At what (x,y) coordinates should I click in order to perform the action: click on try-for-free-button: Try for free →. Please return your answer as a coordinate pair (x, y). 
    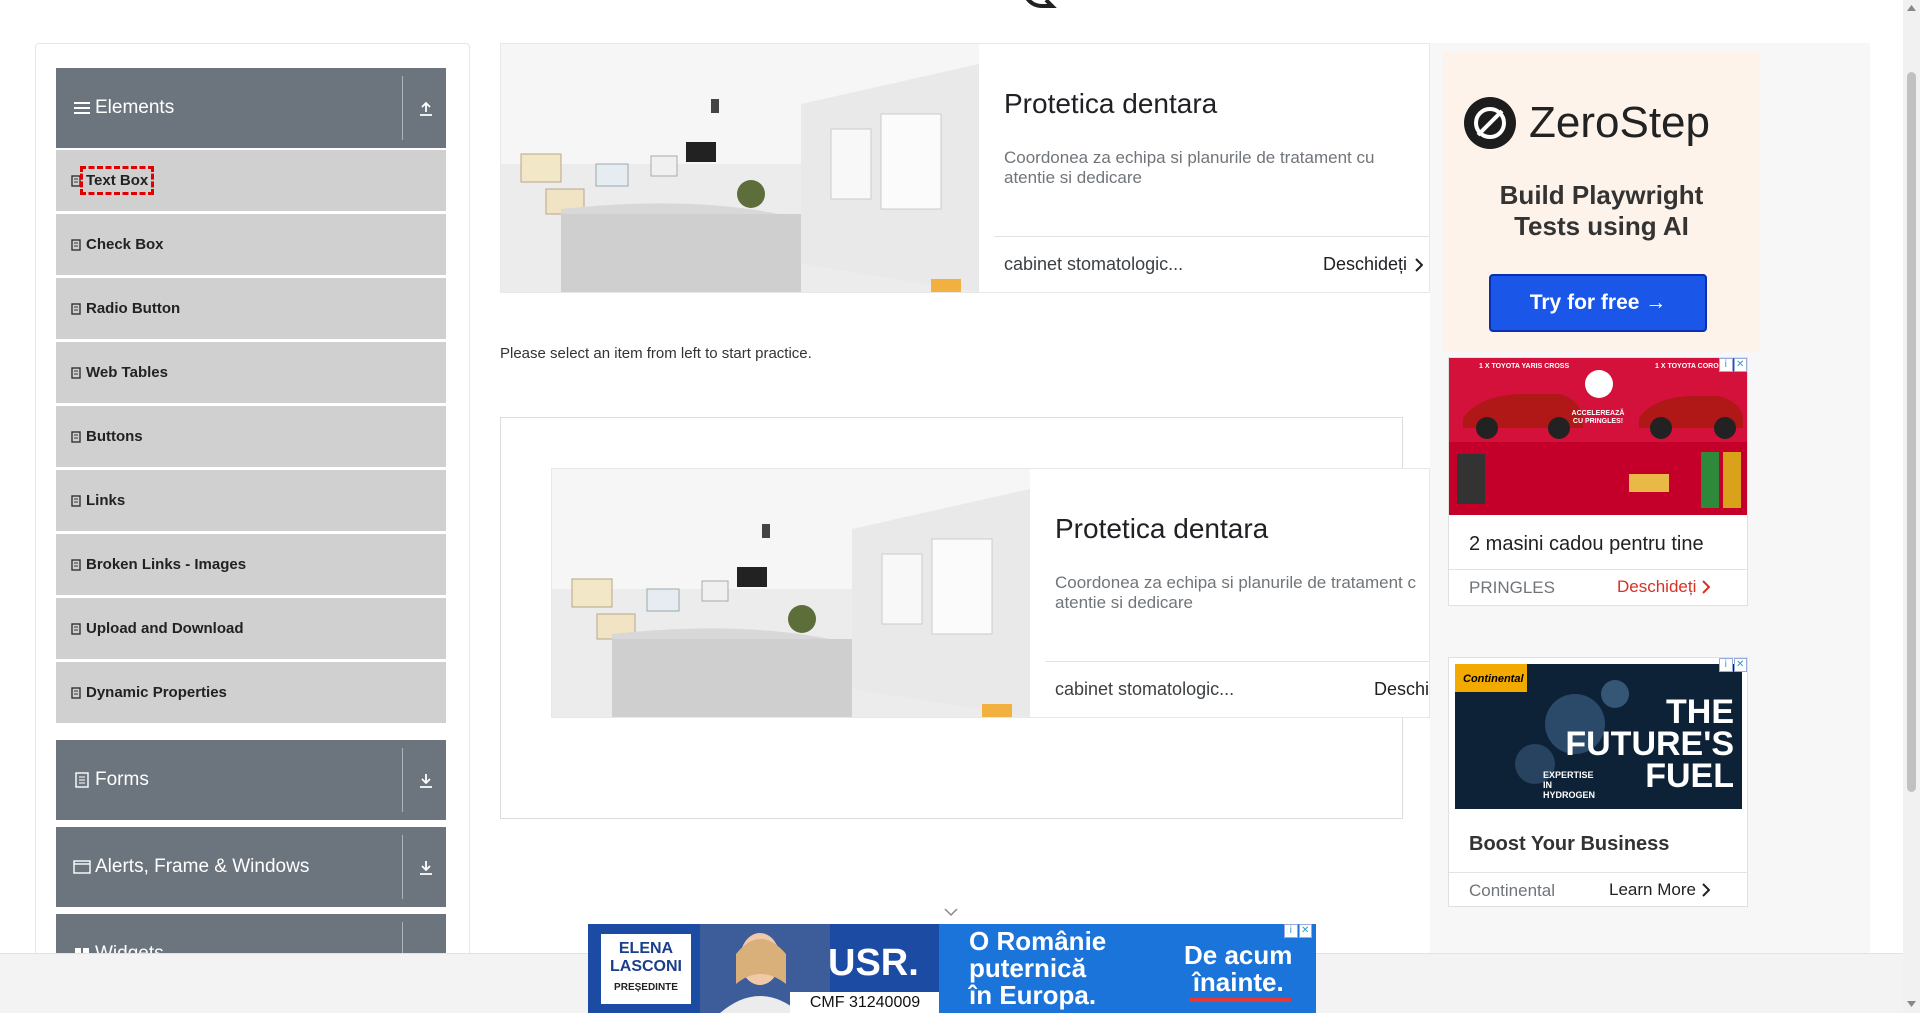
    Looking at the image, I should click on (1598, 303).